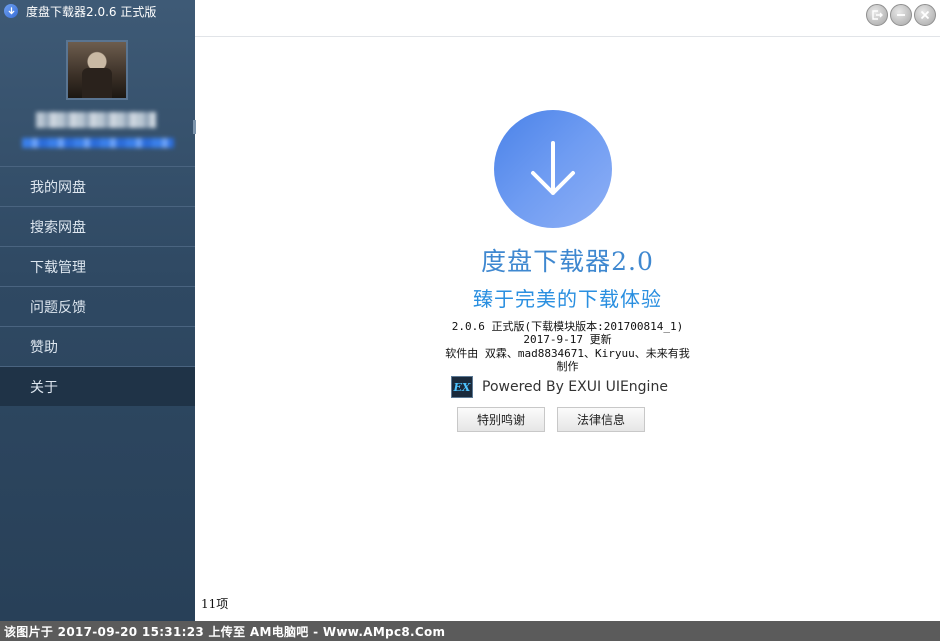 The width and height of the screenshot is (940, 641). What do you see at coordinates (97, 266) in the screenshot?
I see `sidebar-item-download-manager: 下载管理` at bounding box center [97, 266].